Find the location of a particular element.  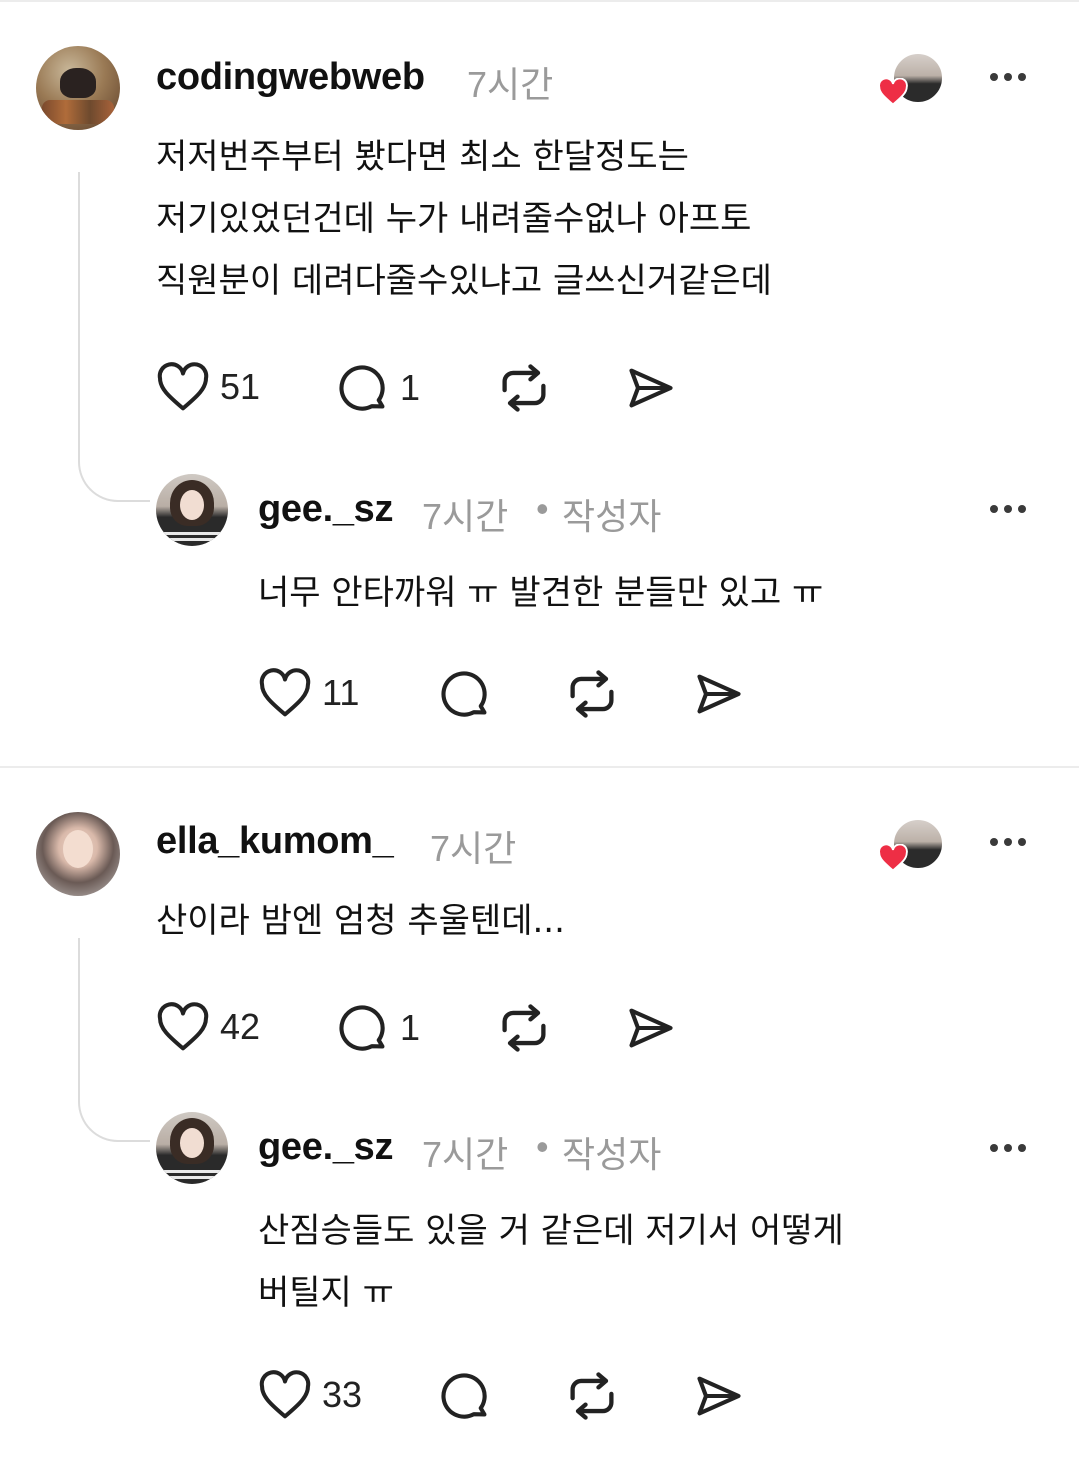

like-count: 51 is located at coordinates (240, 386).